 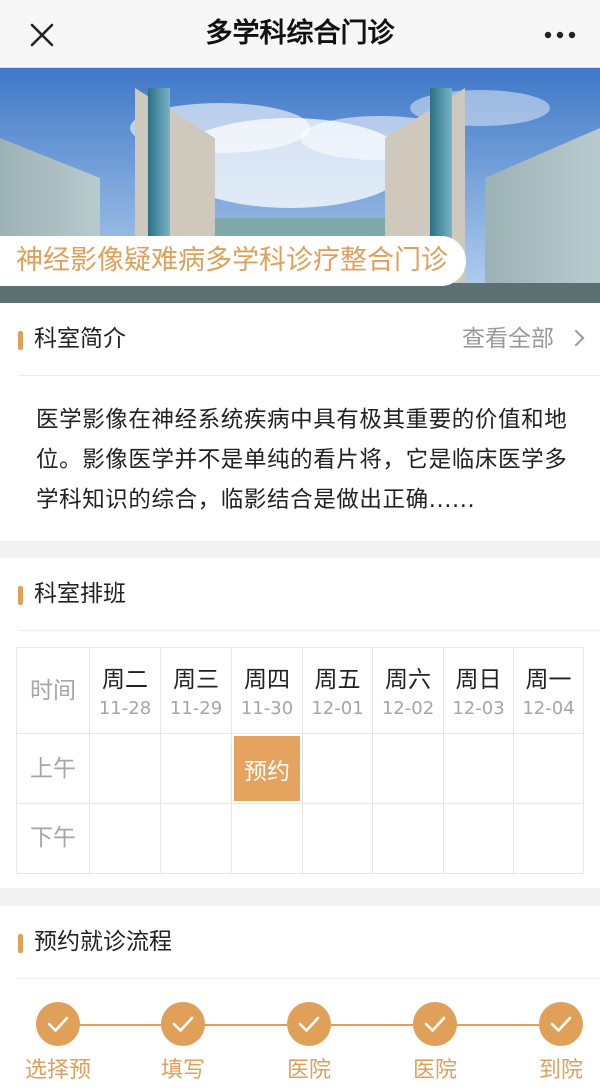 I want to click on day-name: 周一, so click(x=548, y=680).